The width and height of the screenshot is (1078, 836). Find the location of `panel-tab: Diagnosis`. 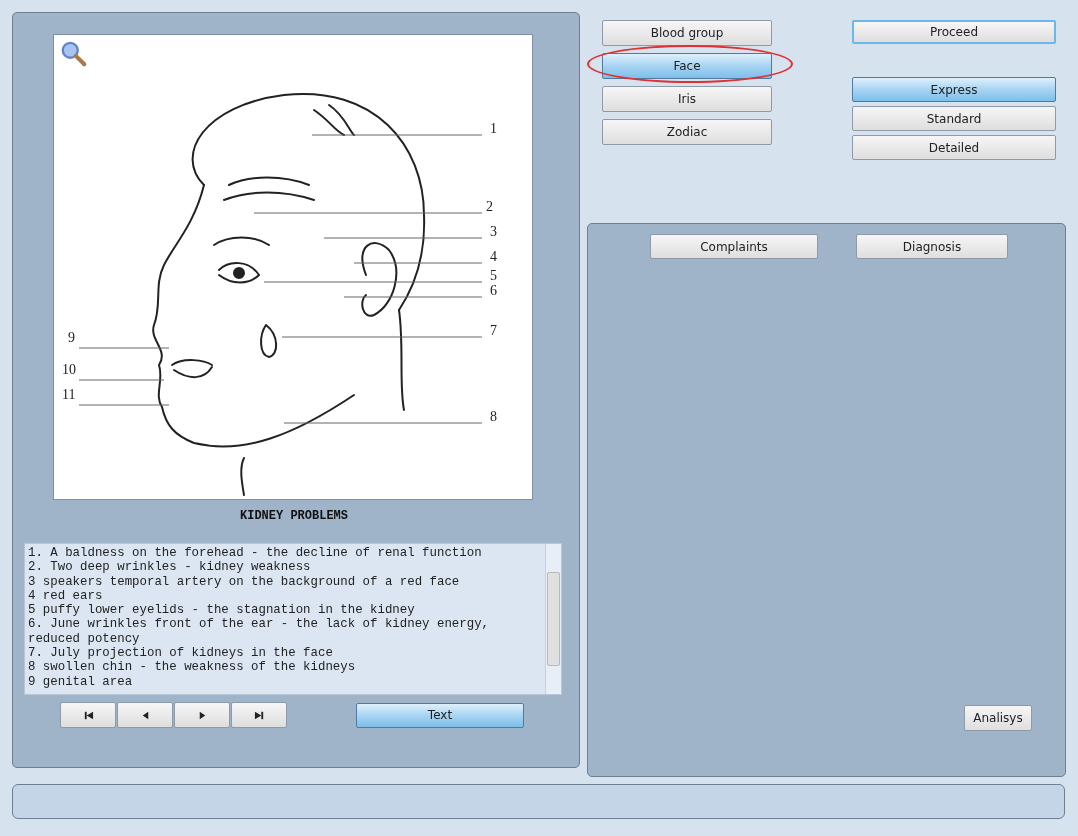

panel-tab: Diagnosis is located at coordinates (932, 246).